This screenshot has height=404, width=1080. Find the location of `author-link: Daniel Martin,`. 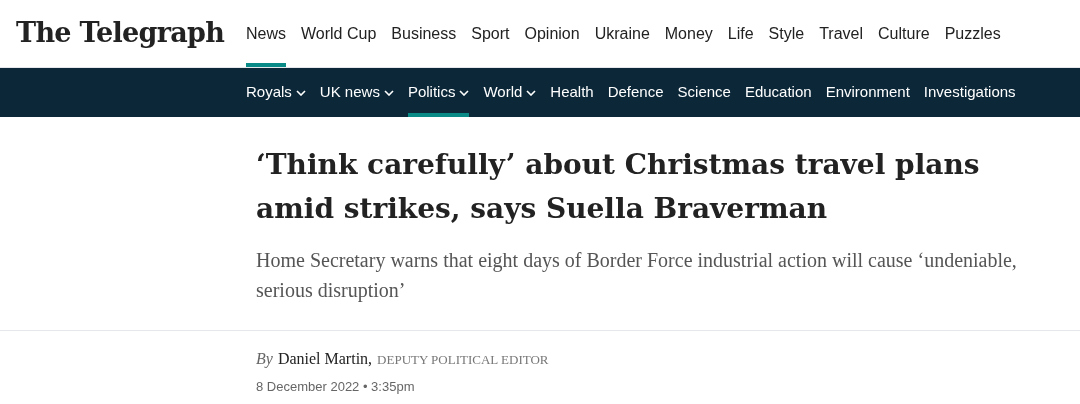

author-link: Daniel Martin, is located at coordinates (325, 359).